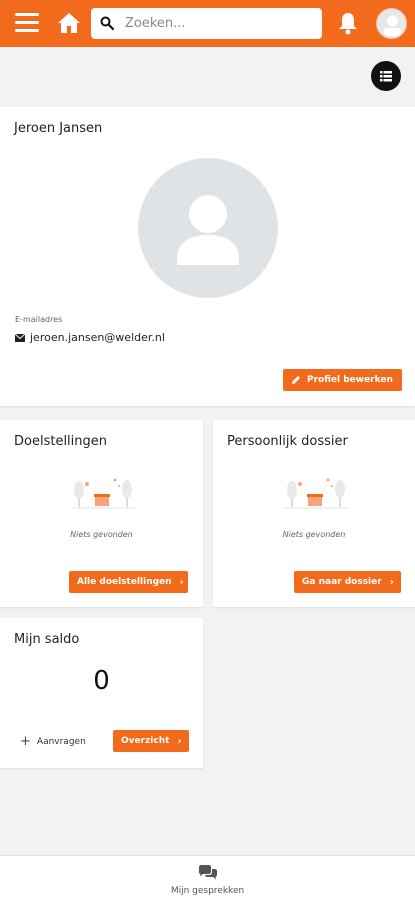 The width and height of the screenshot is (415, 900). What do you see at coordinates (20, 337) in the screenshot?
I see `envelope-icon` at bounding box center [20, 337].